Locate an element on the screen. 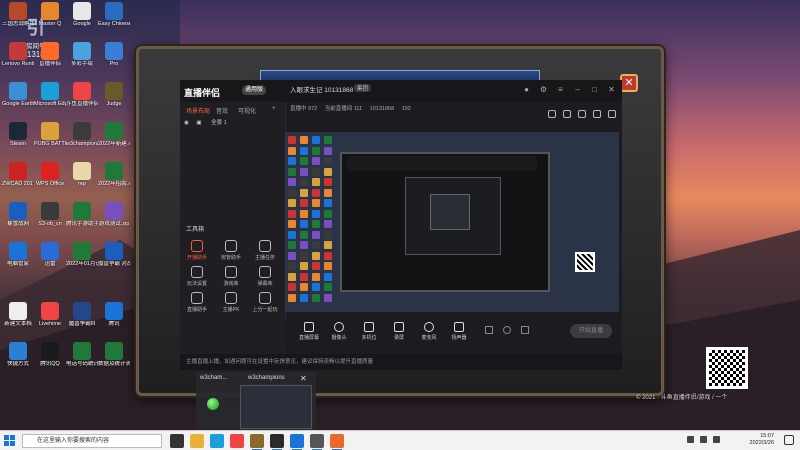  taskbar-app-file-explorer-icon is located at coordinates (197, 441).